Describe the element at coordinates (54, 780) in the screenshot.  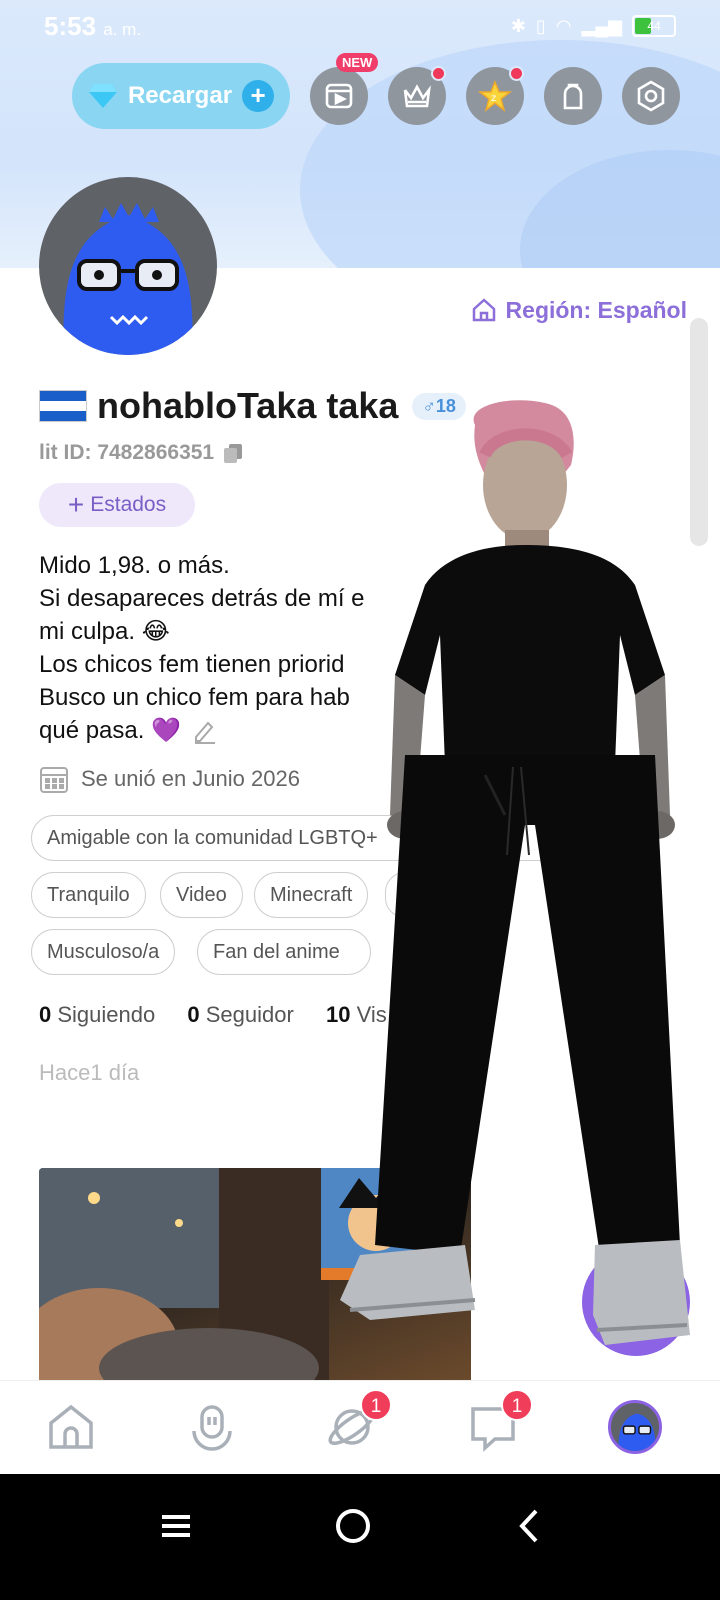
I see `calendar-icon` at that location.